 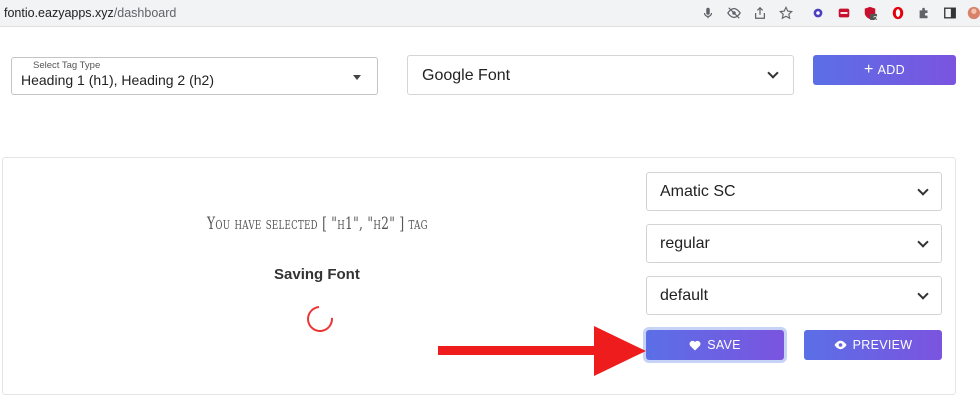 I want to click on font-style-select: default, so click(x=794, y=295).